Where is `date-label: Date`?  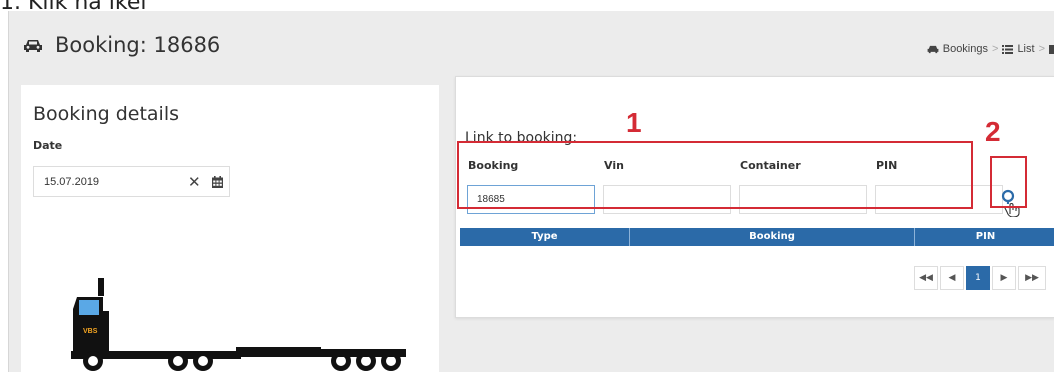
date-label: Date is located at coordinates (48, 145).